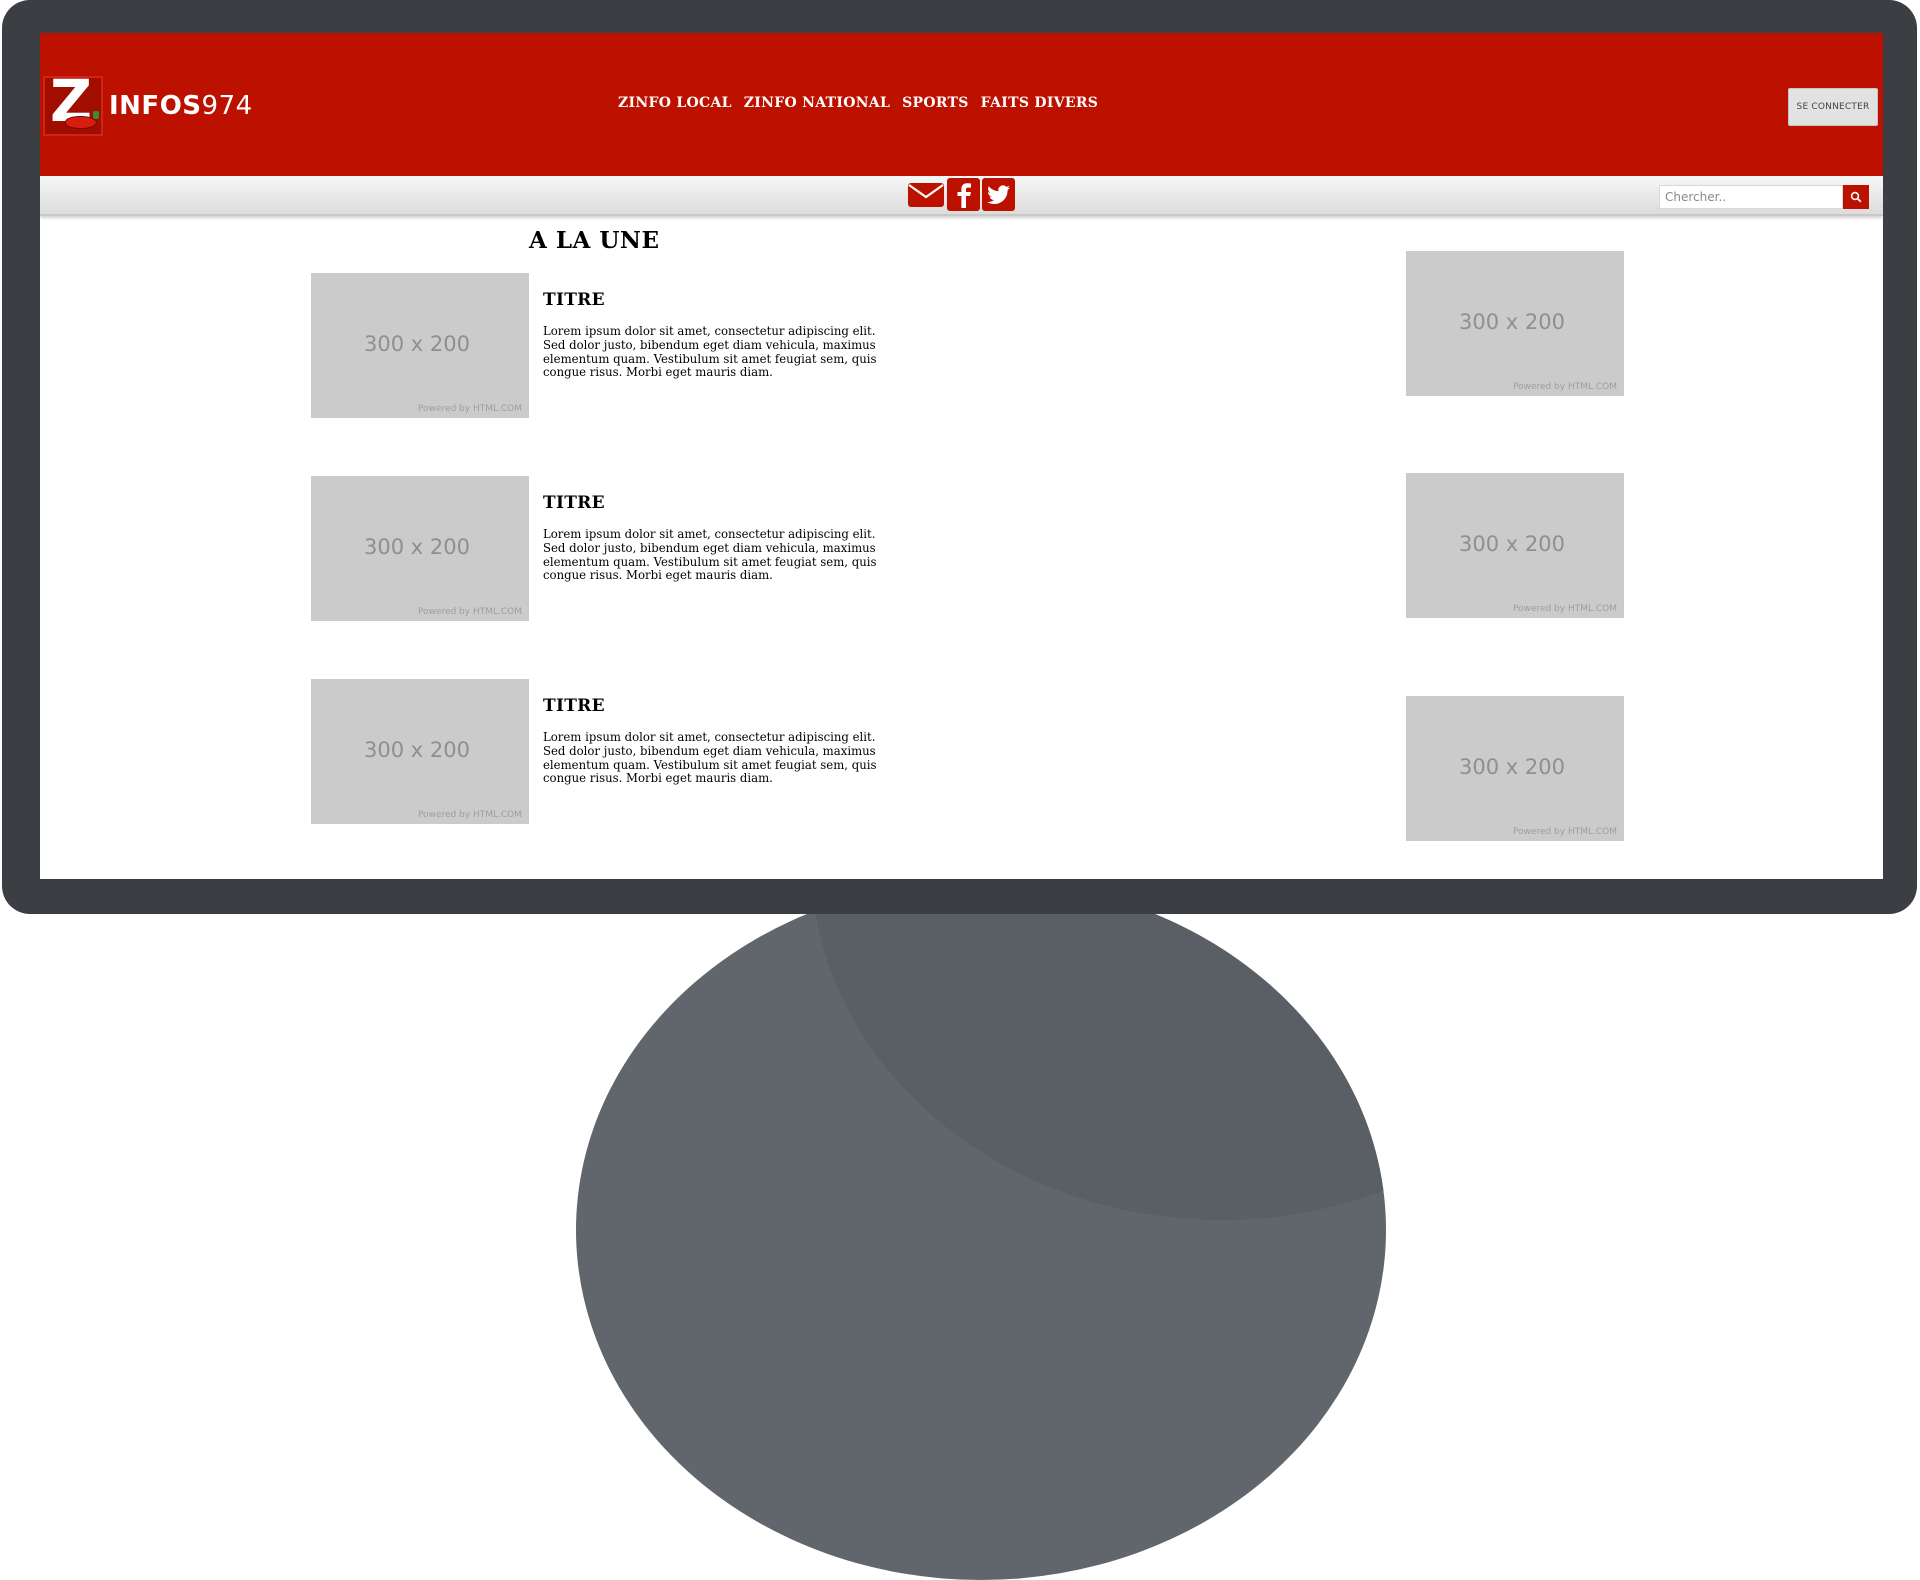  Describe the element at coordinates (1040, 103) in the screenshot. I see `nav-faits-divers: FAITS DIVERS` at that location.